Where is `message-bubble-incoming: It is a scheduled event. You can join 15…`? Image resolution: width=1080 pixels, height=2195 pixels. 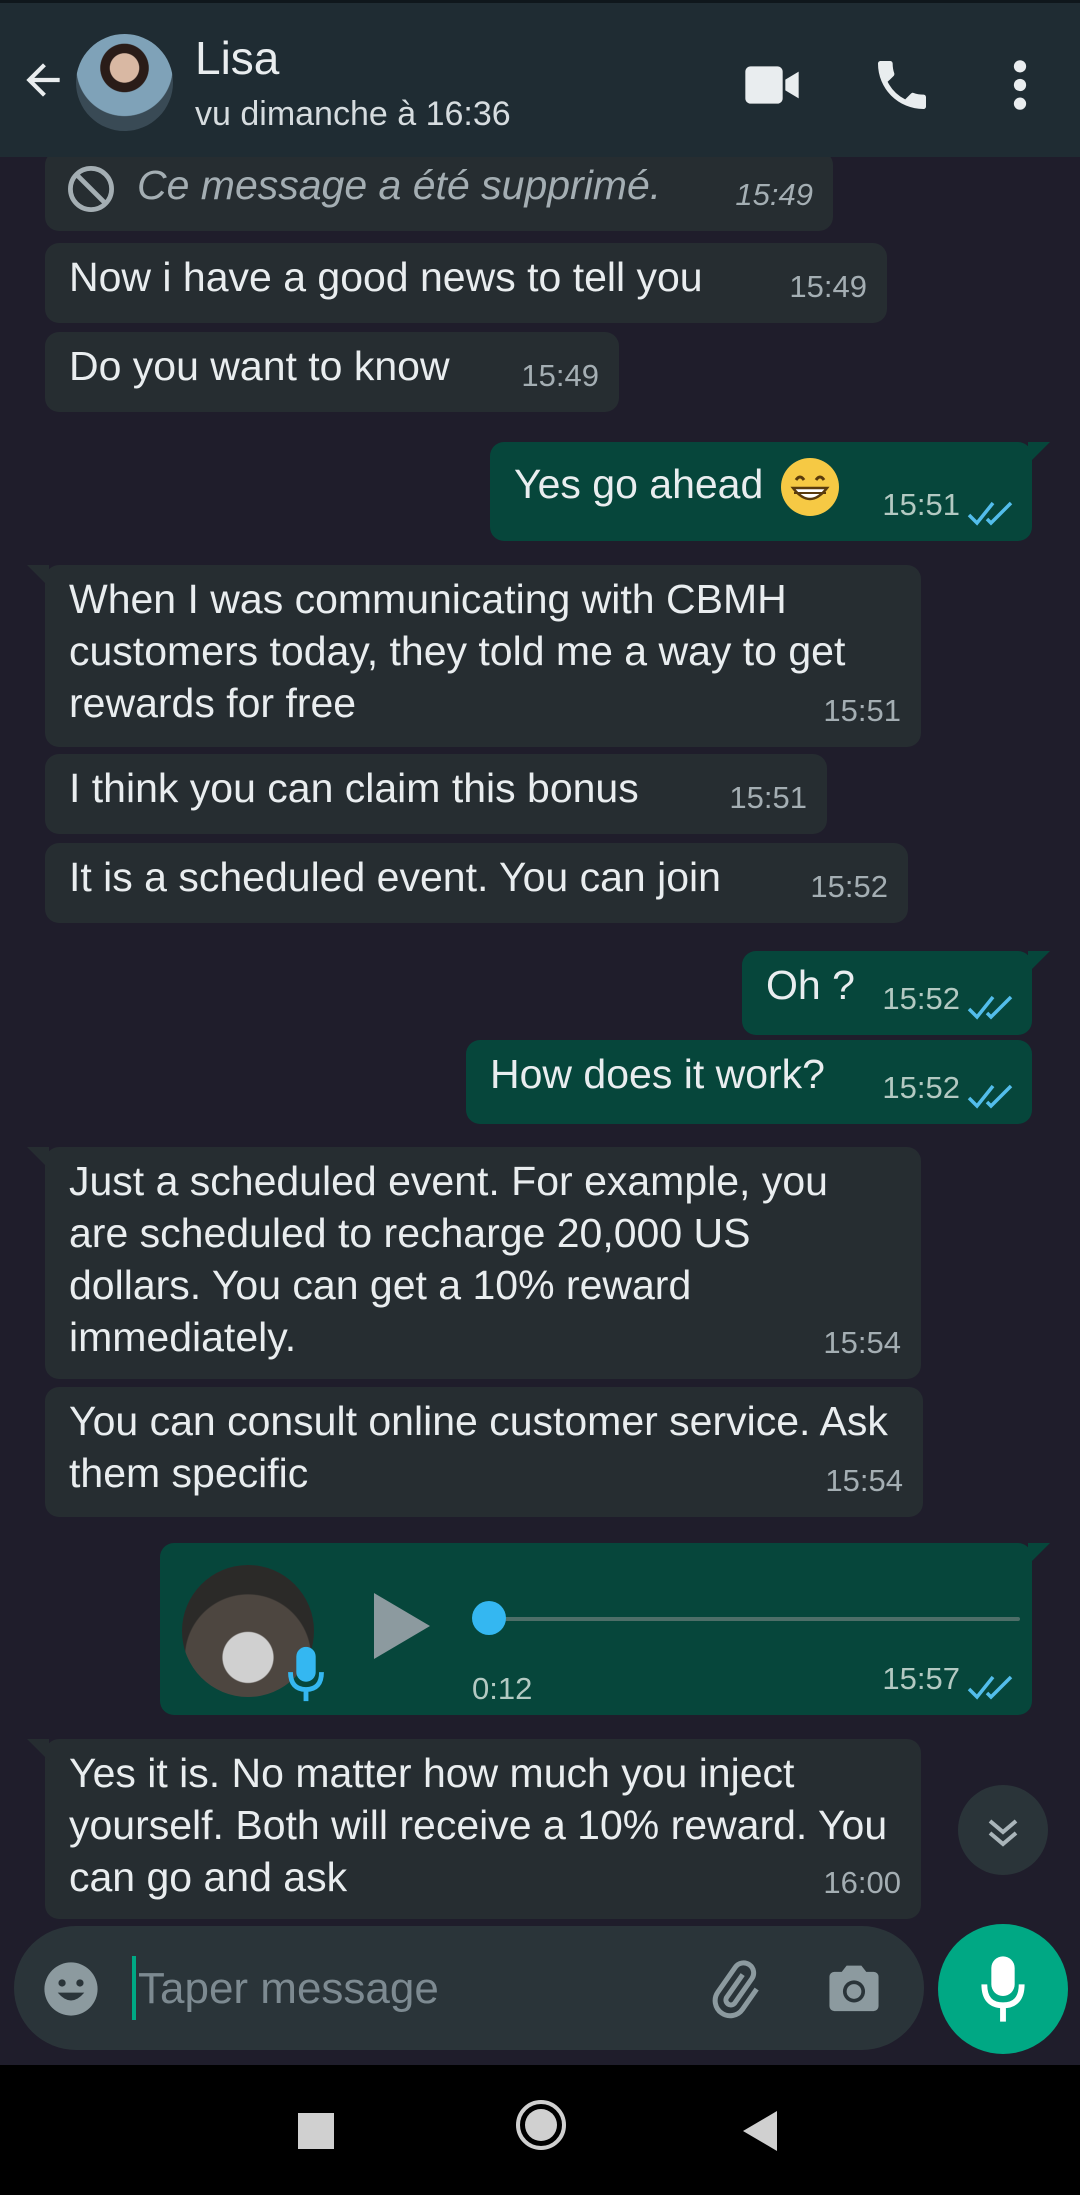 message-bubble-incoming: It is a scheduled event. You can join 15… is located at coordinates (476, 883).